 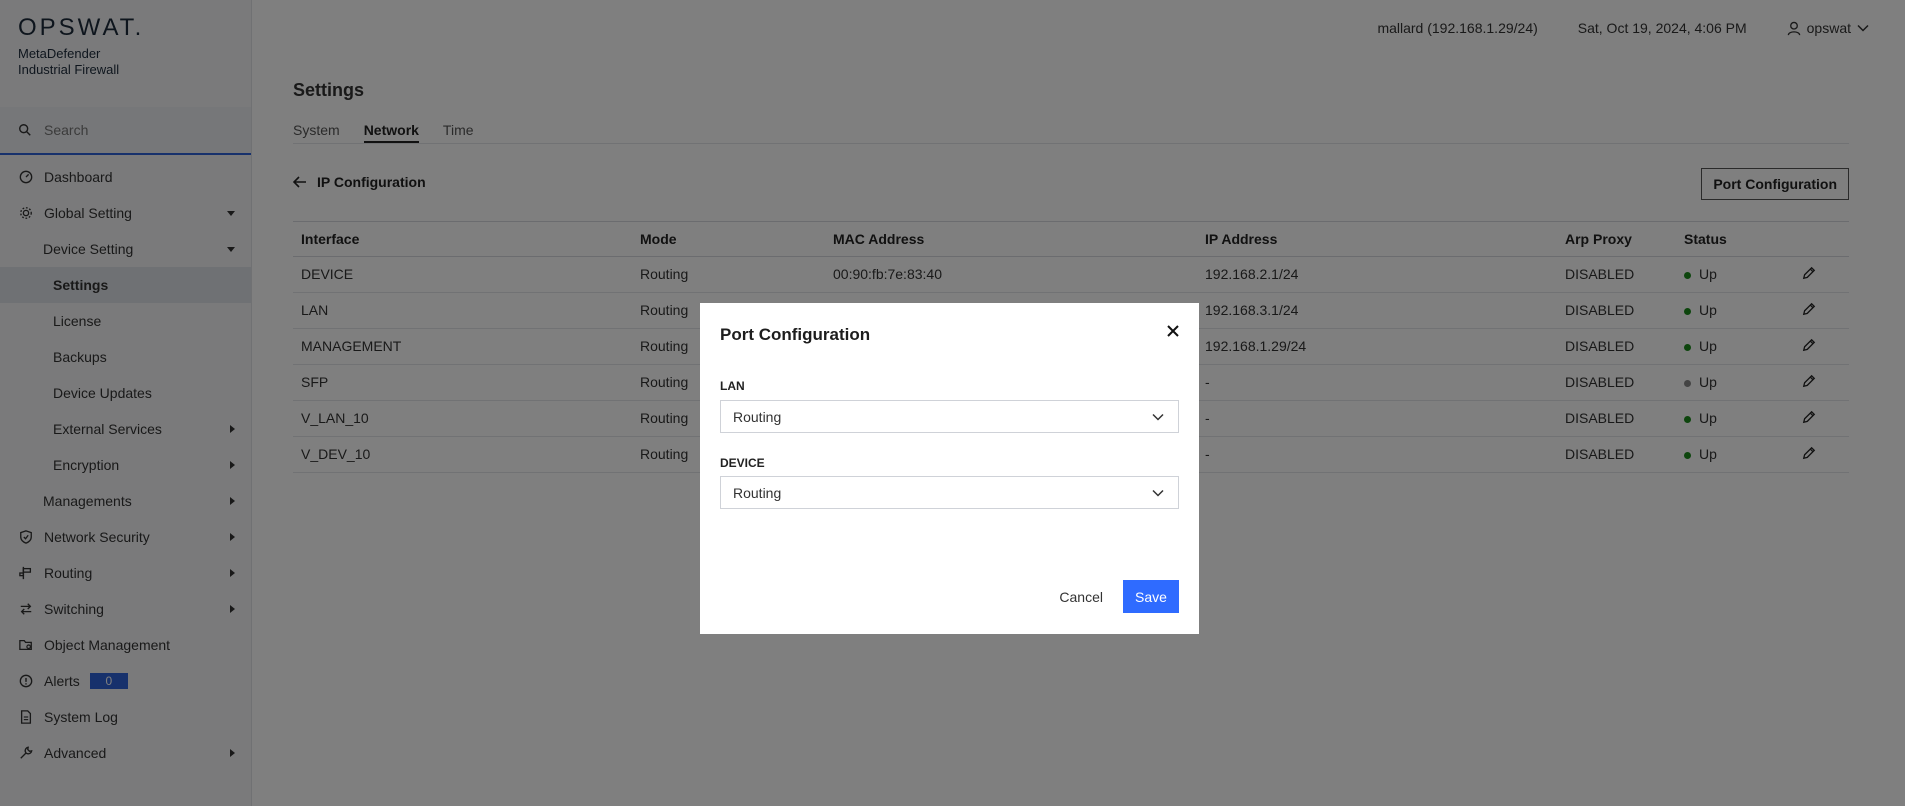 I want to click on lan-mode-value: Routing, so click(x=757, y=416).